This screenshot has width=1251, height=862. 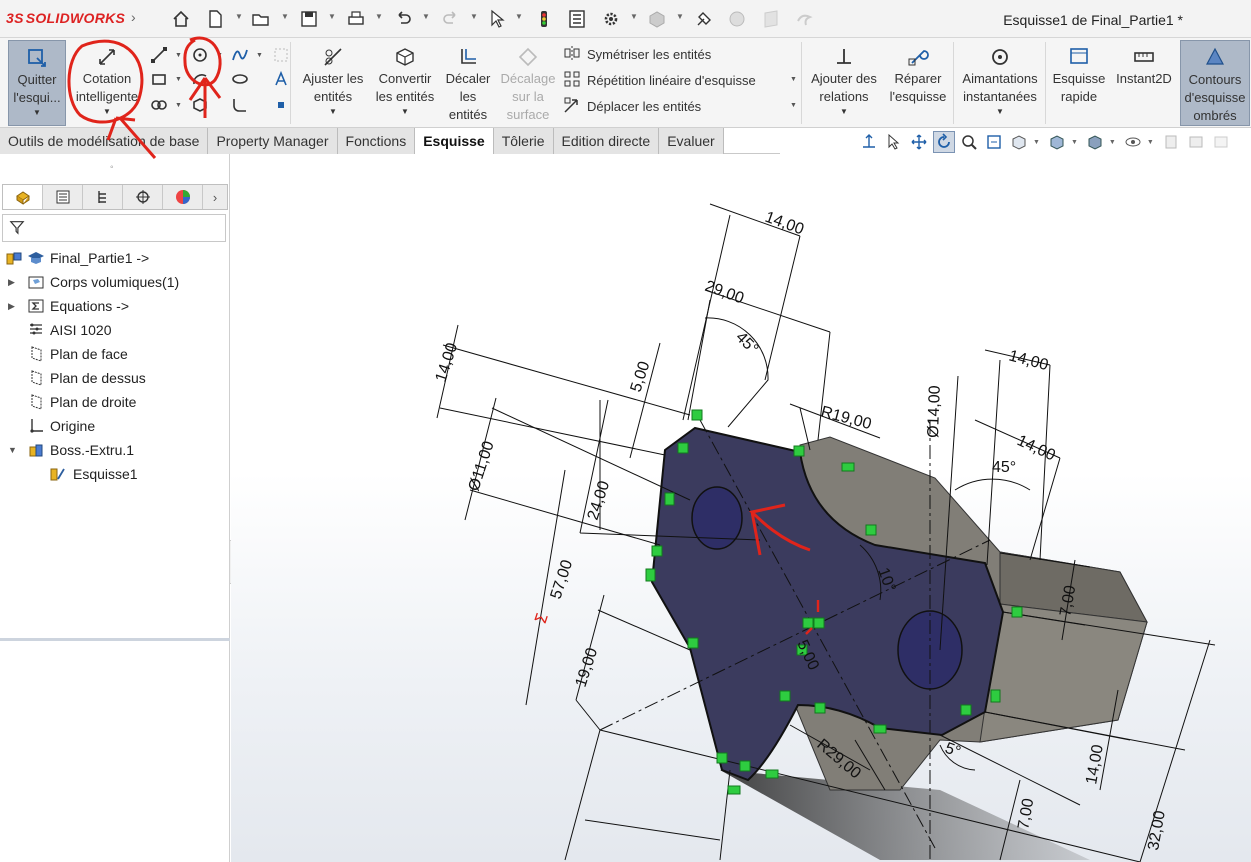 What do you see at coordinates (1079, 73) in the screenshot?
I see `rapid-sketch-button: Esquisse rapide` at bounding box center [1079, 73].